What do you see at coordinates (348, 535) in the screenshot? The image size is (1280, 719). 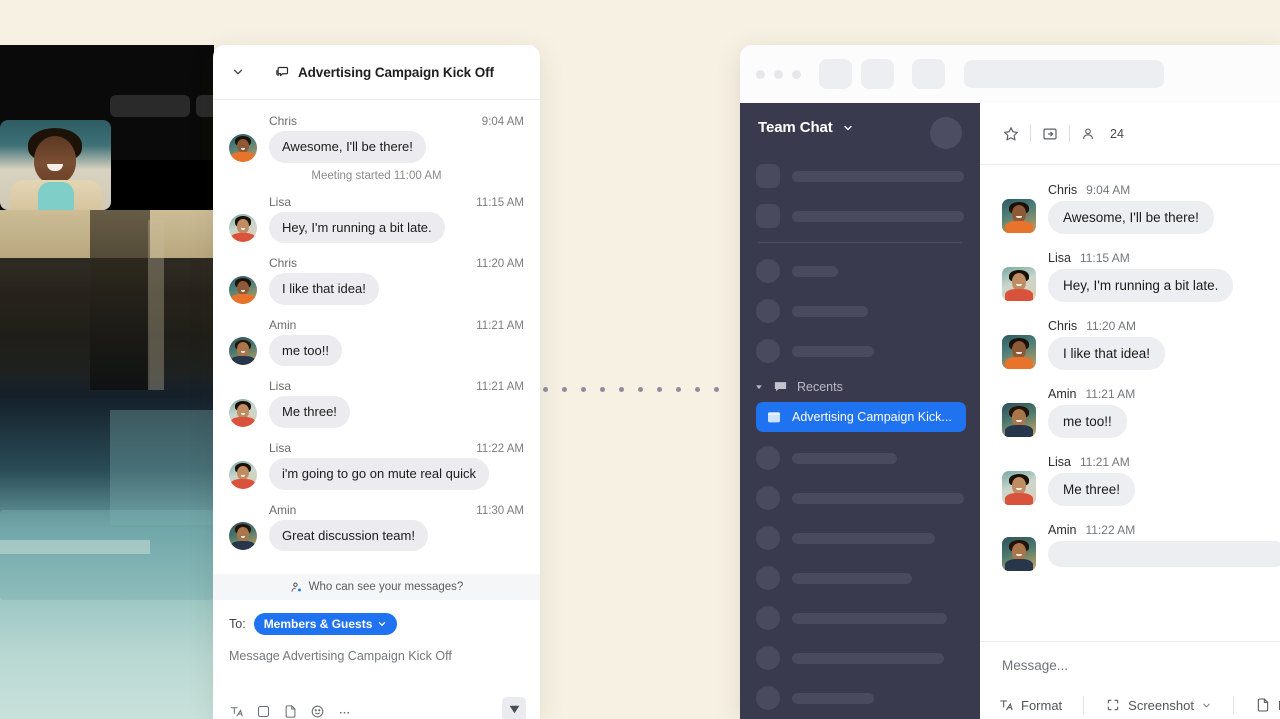 I see `message-bubble: Great discussion team!` at bounding box center [348, 535].